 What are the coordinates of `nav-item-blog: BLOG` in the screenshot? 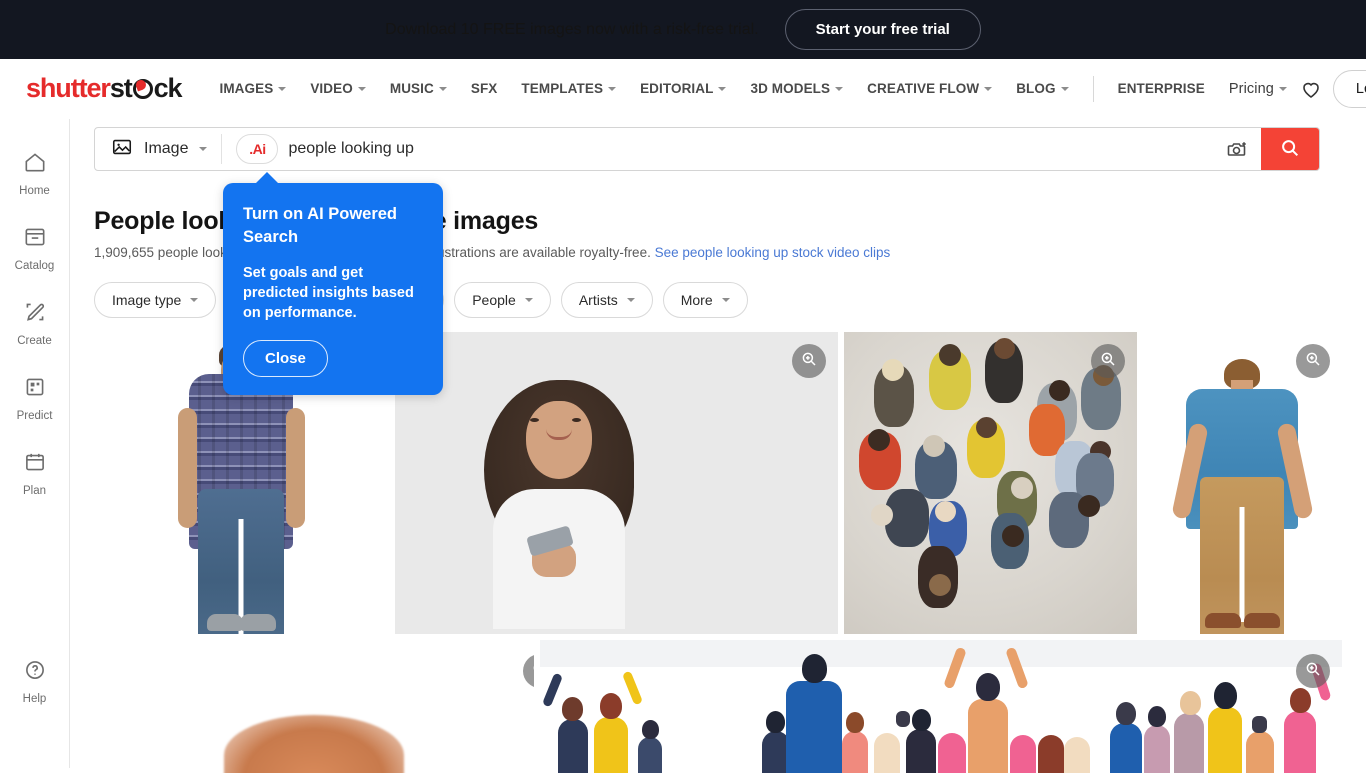 It's located at (1042, 88).